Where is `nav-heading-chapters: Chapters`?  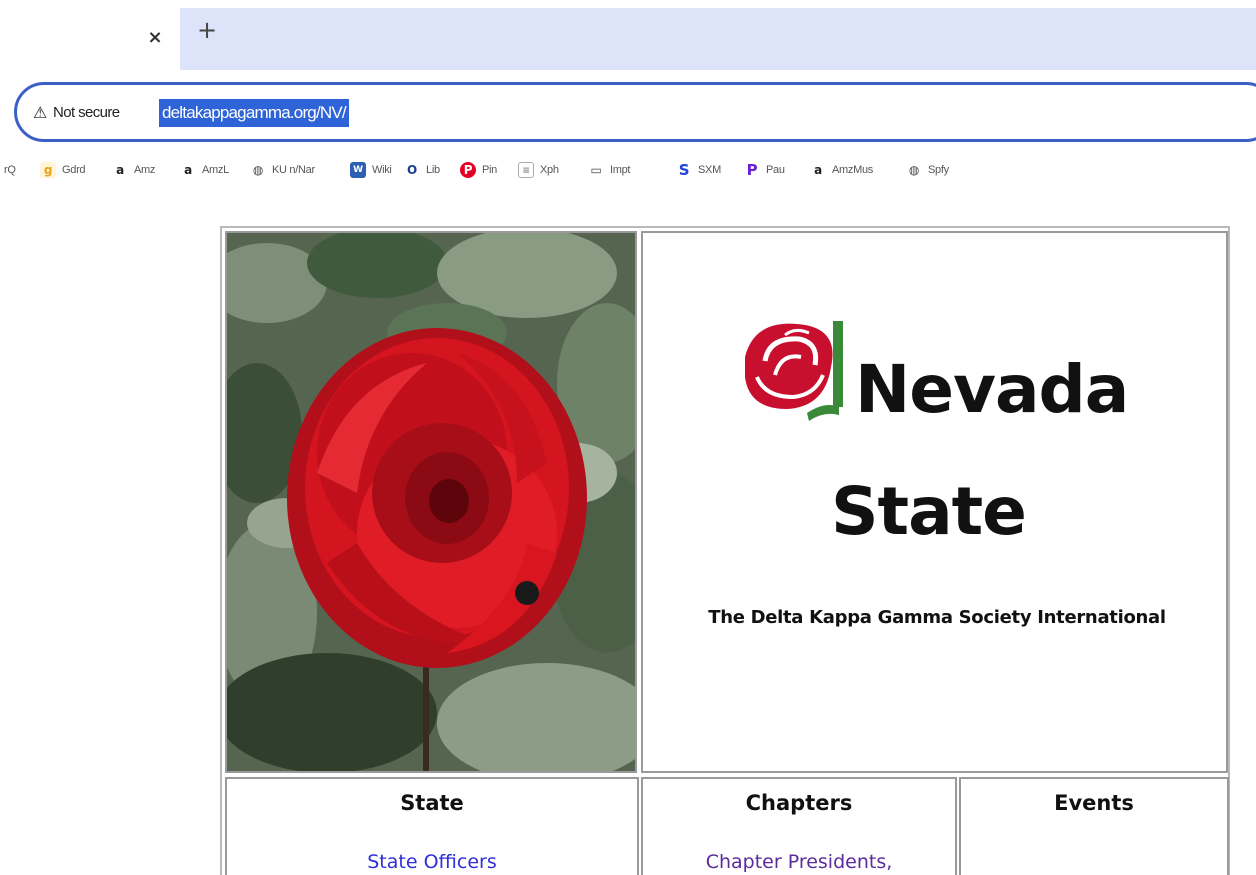 nav-heading-chapters: Chapters is located at coordinates (799, 803).